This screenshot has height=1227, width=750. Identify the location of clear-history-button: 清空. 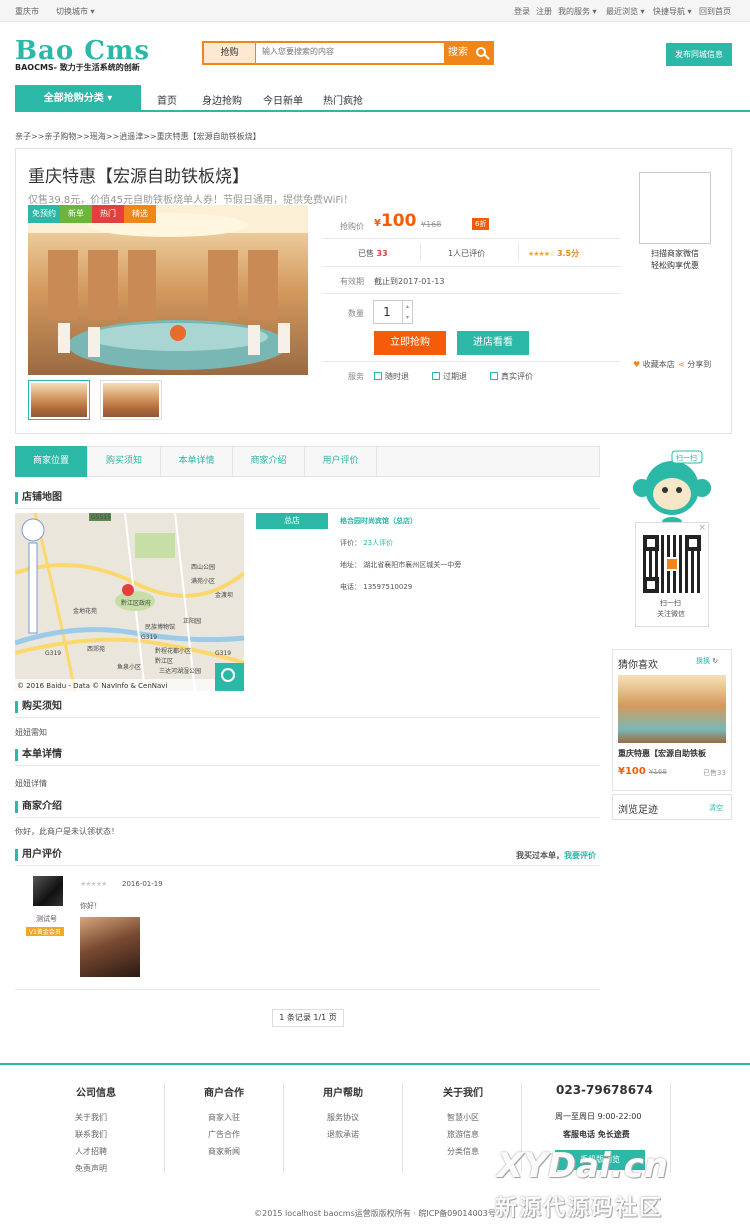
(716, 808).